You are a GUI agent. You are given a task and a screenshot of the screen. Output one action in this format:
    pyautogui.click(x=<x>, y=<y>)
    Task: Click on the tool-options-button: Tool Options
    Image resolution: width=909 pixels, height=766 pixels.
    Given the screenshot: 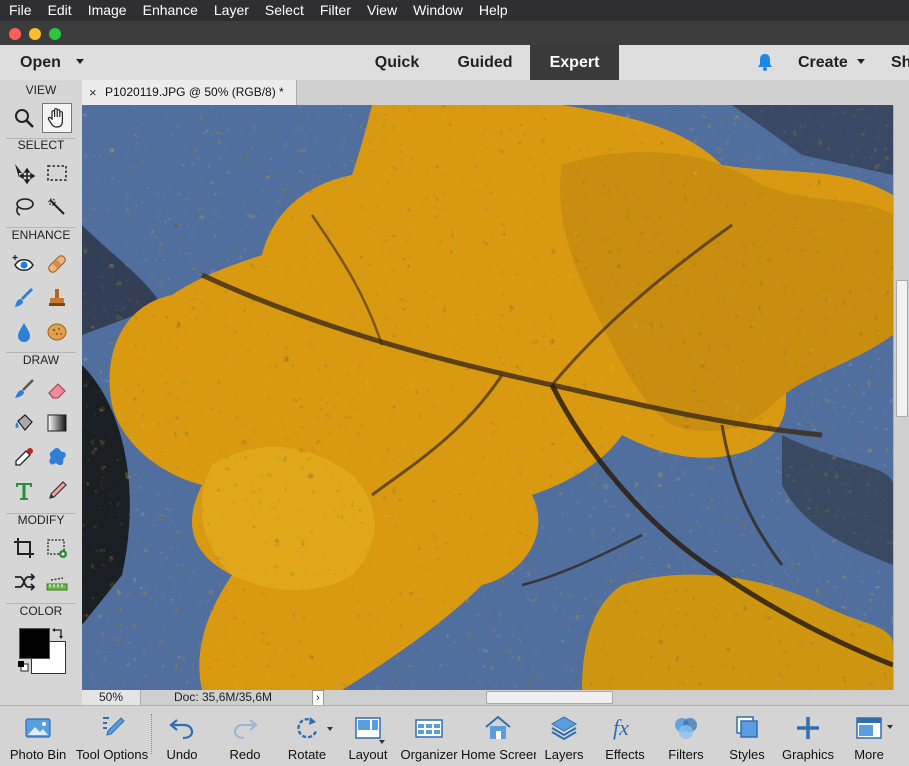 What is the action you would take?
    pyautogui.click(x=112, y=736)
    